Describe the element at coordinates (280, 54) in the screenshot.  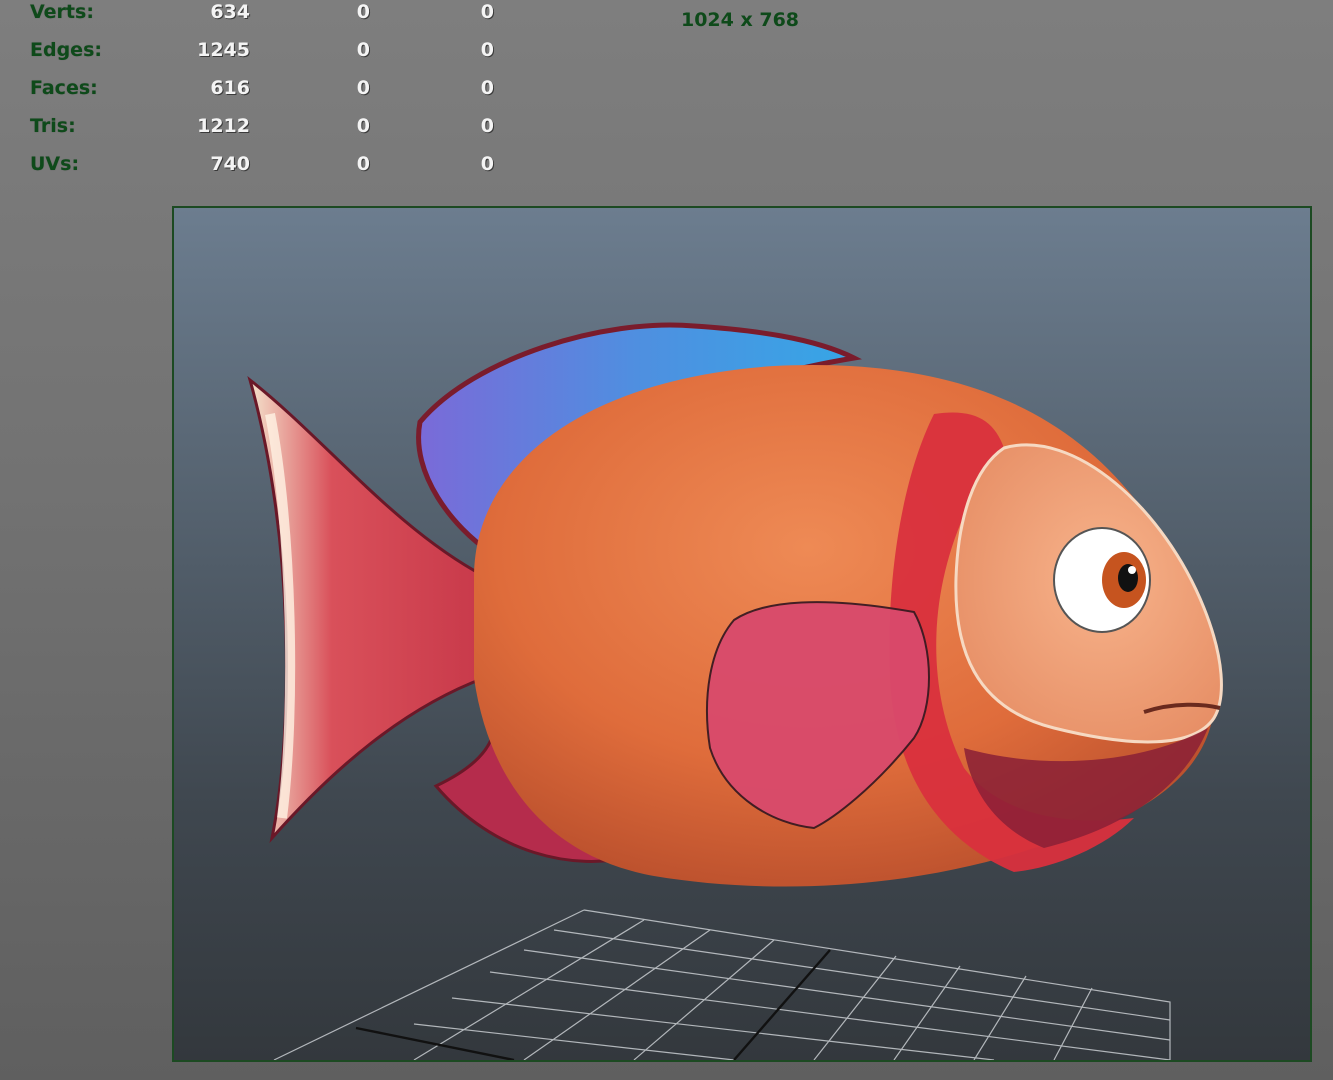
I see `hud-row-edges: Edges: 1245 0 0` at that location.